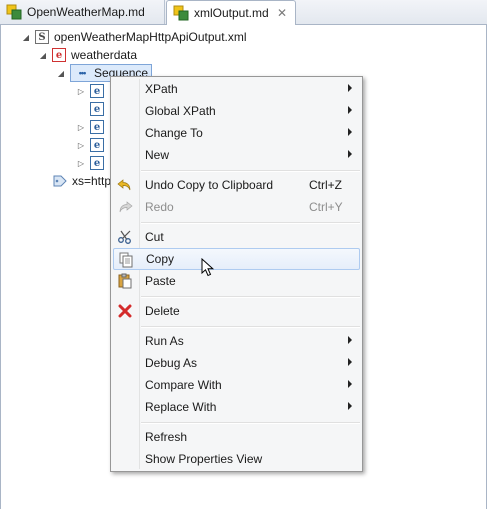 Image resolution: width=487 pixels, height=509 pixels. I want to click on menu-item-label: Paste, so click(160, 281).